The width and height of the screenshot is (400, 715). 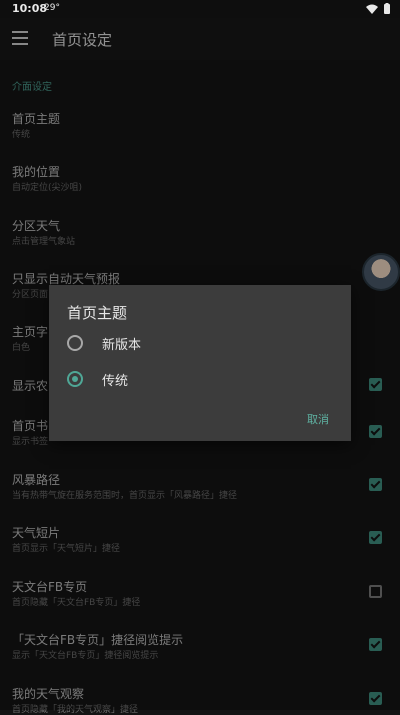 I want to click on status-icons, so click(x=378, y=8).